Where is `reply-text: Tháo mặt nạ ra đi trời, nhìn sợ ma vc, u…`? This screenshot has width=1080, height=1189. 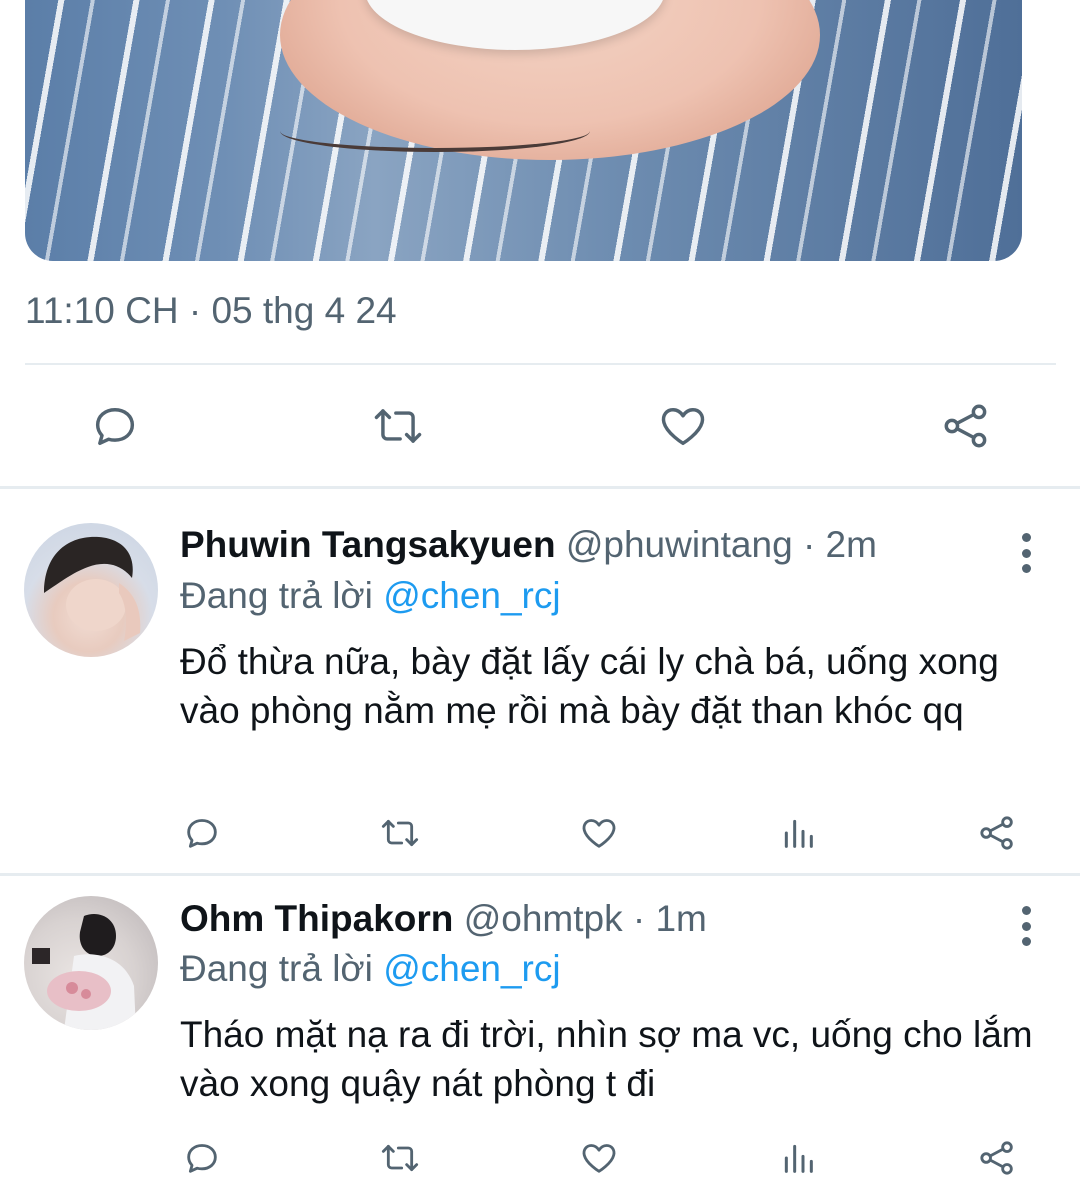
reply-text: Tháo mặt nạ ra đi trời, nhìn sợ ma vc, u… is located at coordinates (606, 1059).